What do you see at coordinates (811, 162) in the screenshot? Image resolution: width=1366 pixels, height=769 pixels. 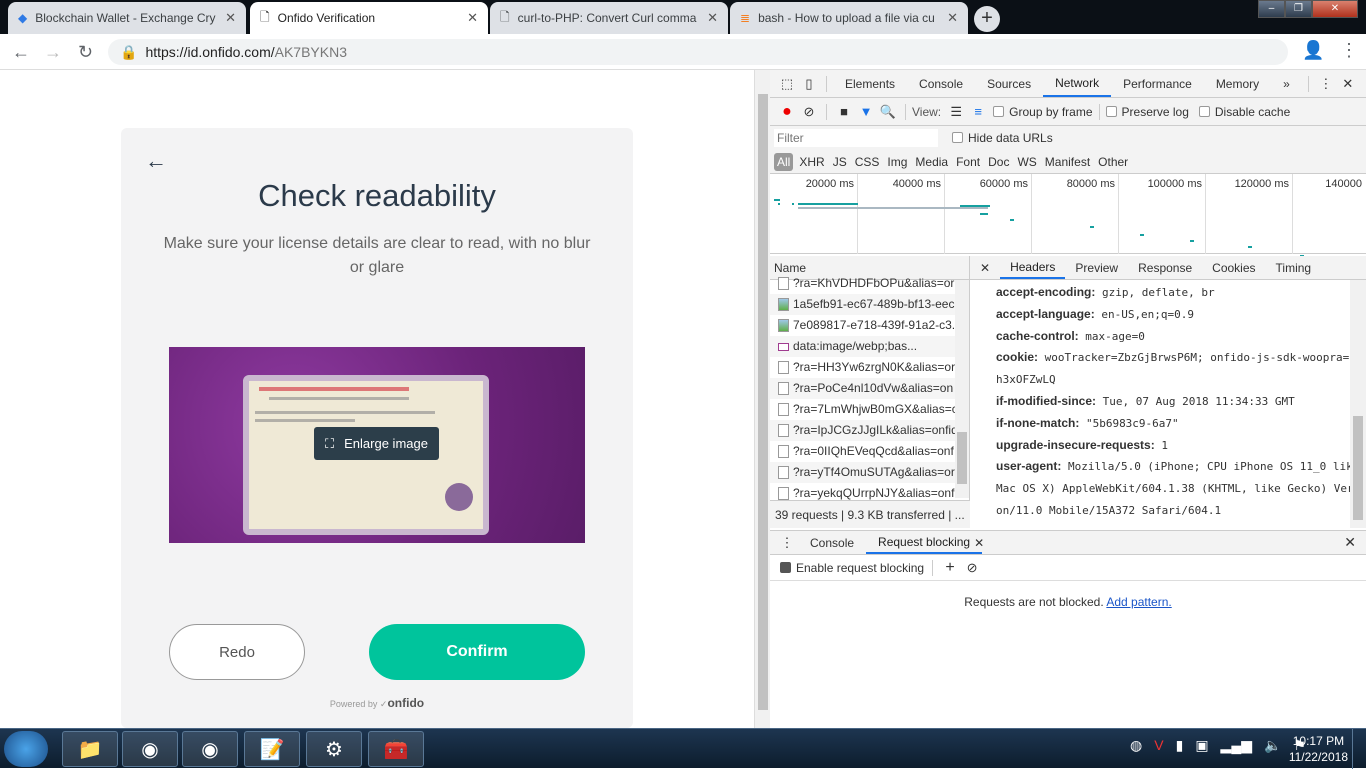 I see `type-filter-xhr: XHR` at bounding box center [811, 162].